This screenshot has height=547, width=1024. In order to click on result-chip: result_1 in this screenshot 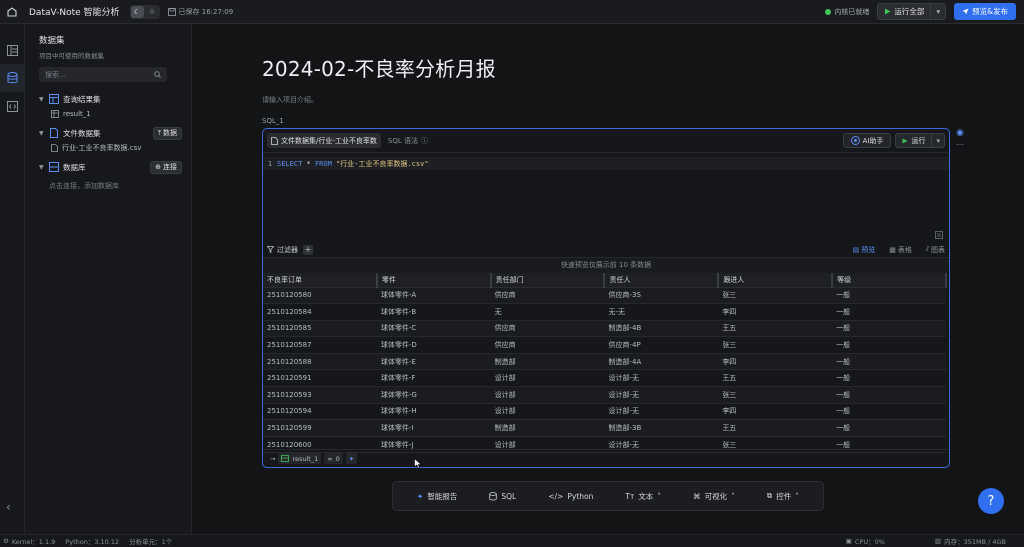, I will do `click(300, 458)`.